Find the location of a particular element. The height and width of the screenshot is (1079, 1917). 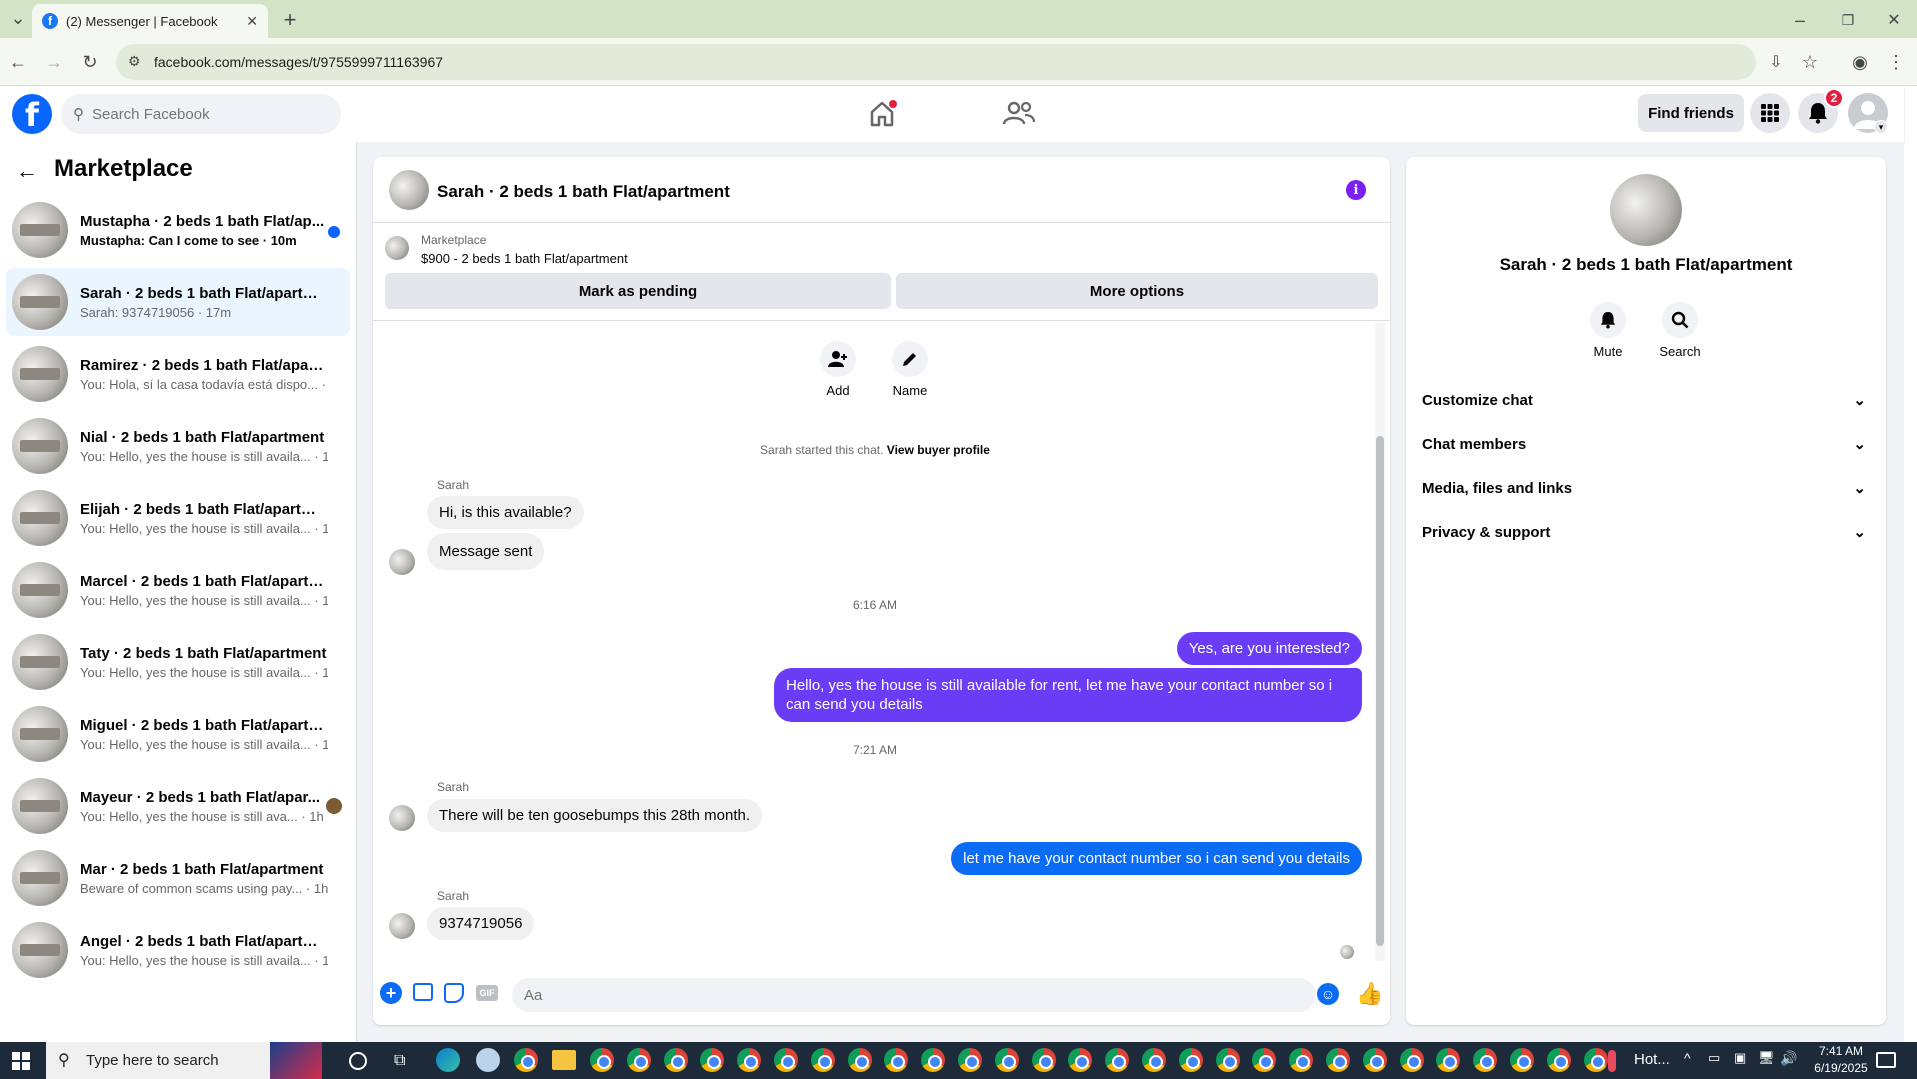

network-icon: 🖥 is located at coordinates (1766, 1058).